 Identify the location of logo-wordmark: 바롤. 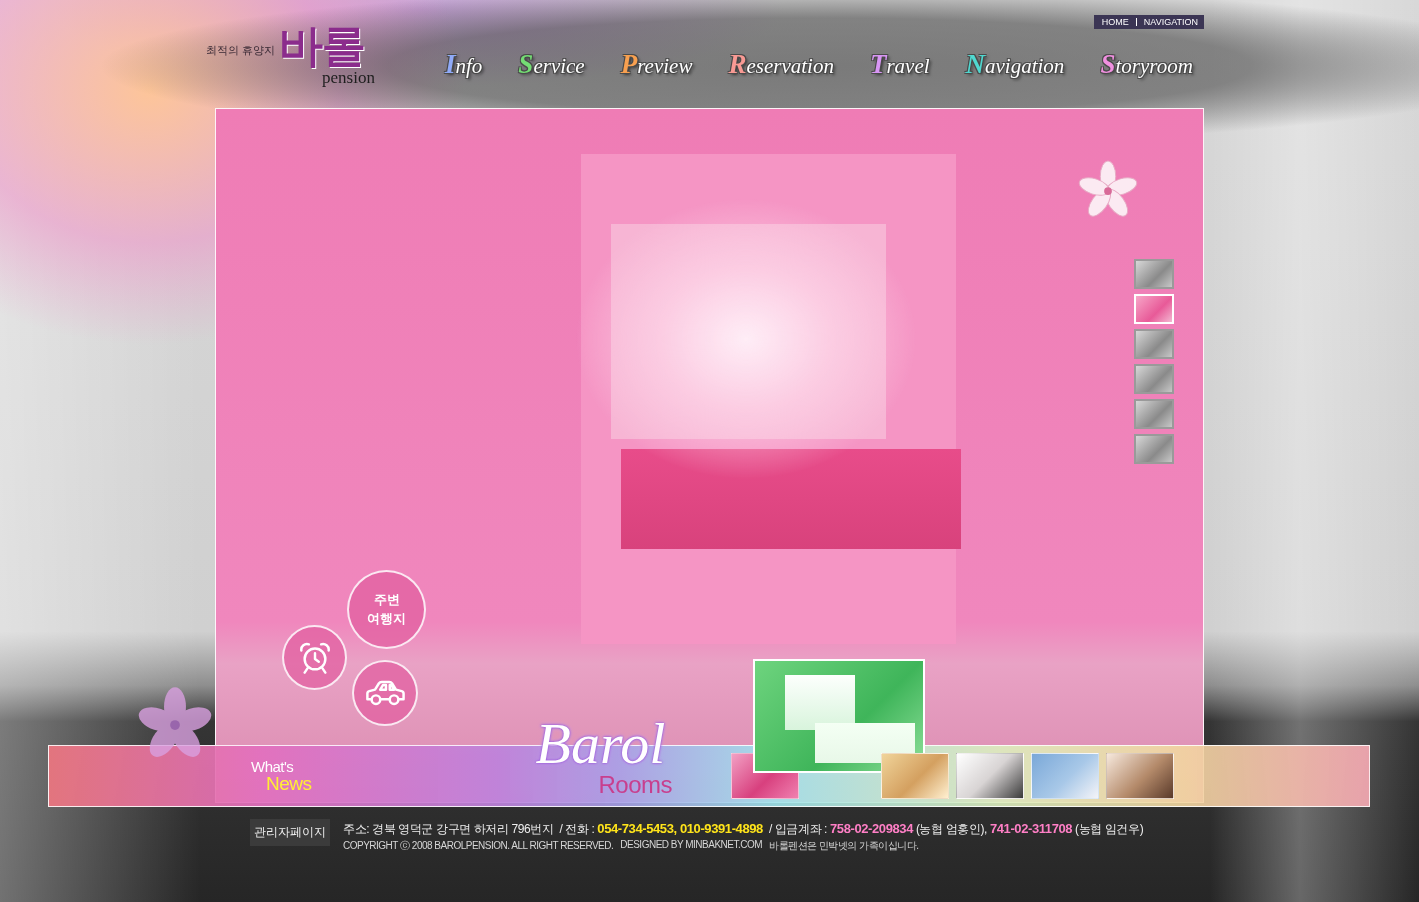
(327, 46).